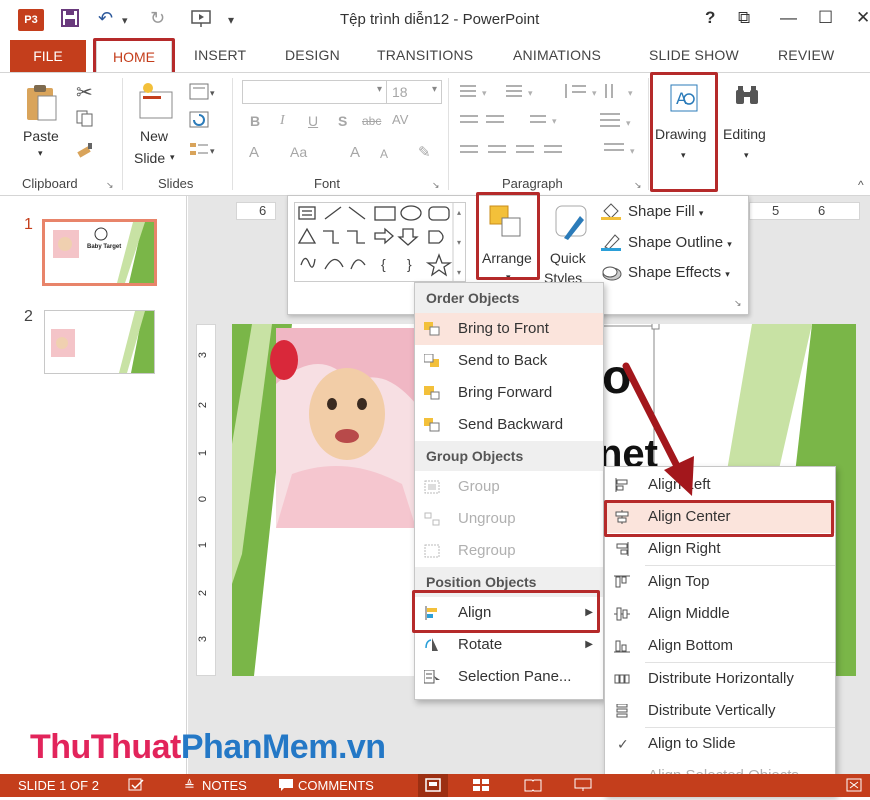 This screenshot has height=800, width=870. Describe the element at coordinates (201, 20) in the screenshot. I see `start-slideshow-icon` at that location.